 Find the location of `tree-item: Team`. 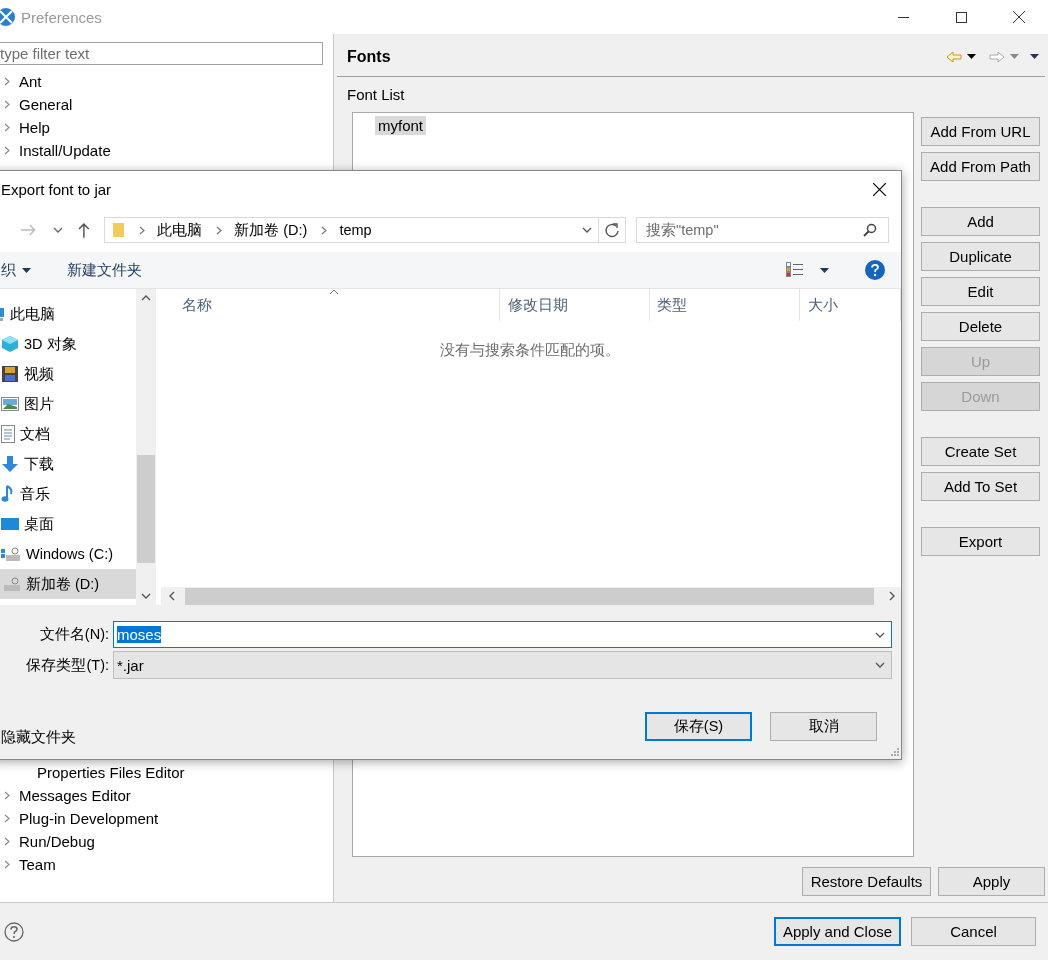

tree-item: Team is located at coordinates (37, 864).